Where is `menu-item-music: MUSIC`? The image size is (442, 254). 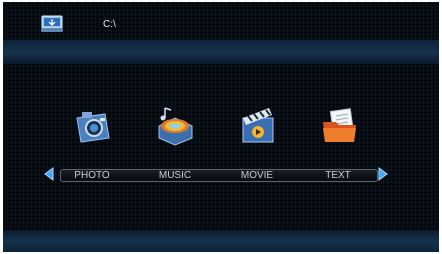 menu-item-music: MUSIC is located at coordinates (175, 175).